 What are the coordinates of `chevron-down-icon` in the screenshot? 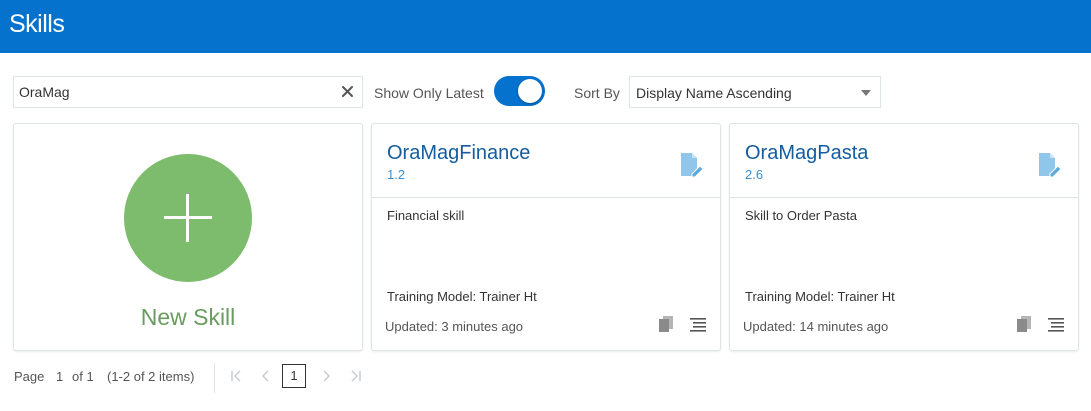 It's located at (866, 93).